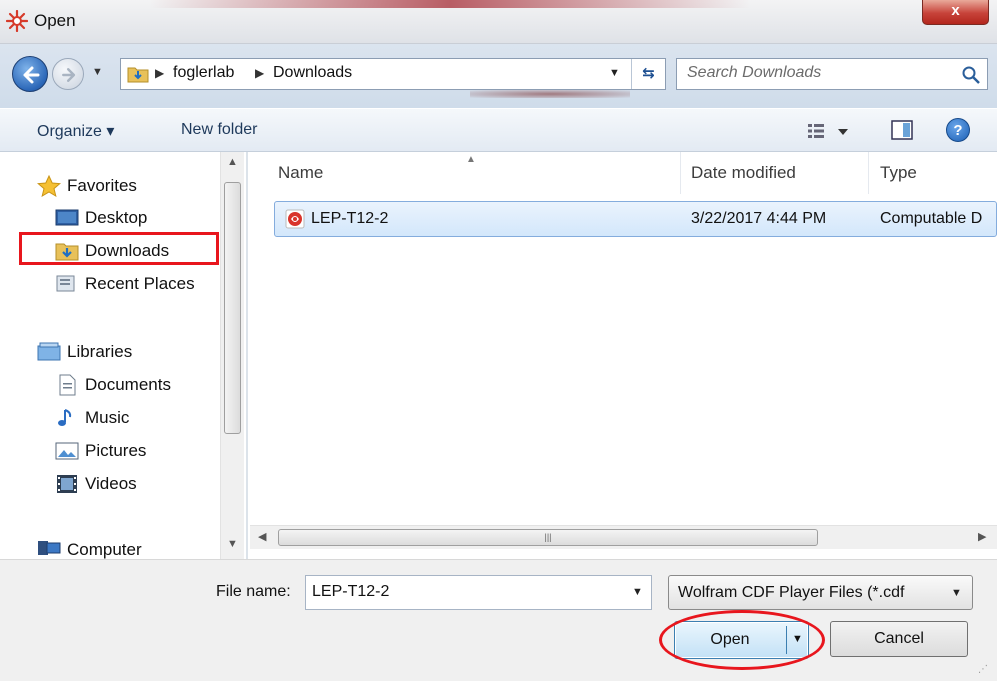 This screenshot has width=997, height=681. I want to click on cdf-file-icon, so click(295, 219).